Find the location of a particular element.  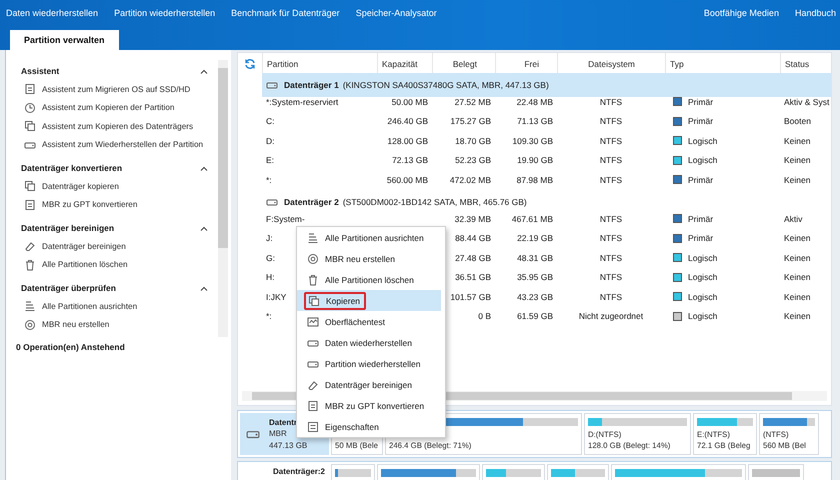

table-cell: 560.00 MB is located at coordinates (407, 179).